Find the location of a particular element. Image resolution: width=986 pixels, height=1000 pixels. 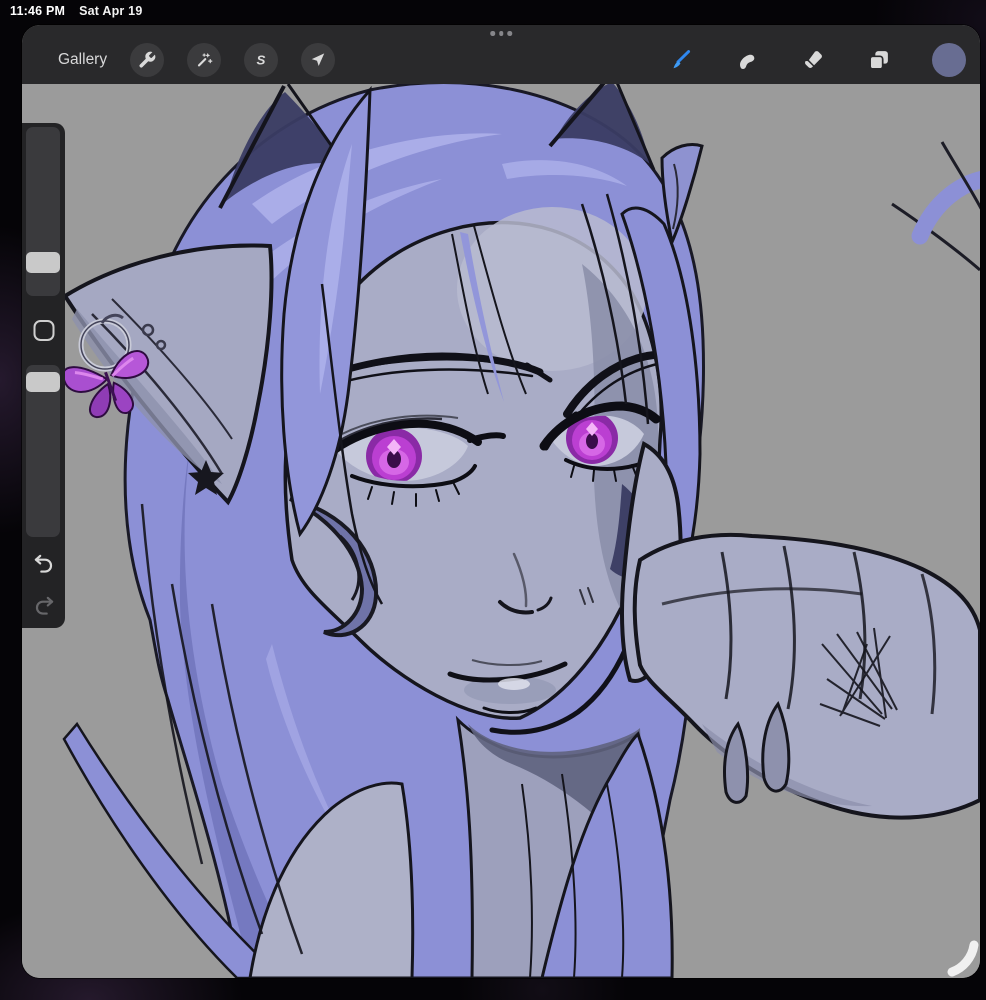

toolbar-left-group: Gallery S is located at coordinates (197, 59).